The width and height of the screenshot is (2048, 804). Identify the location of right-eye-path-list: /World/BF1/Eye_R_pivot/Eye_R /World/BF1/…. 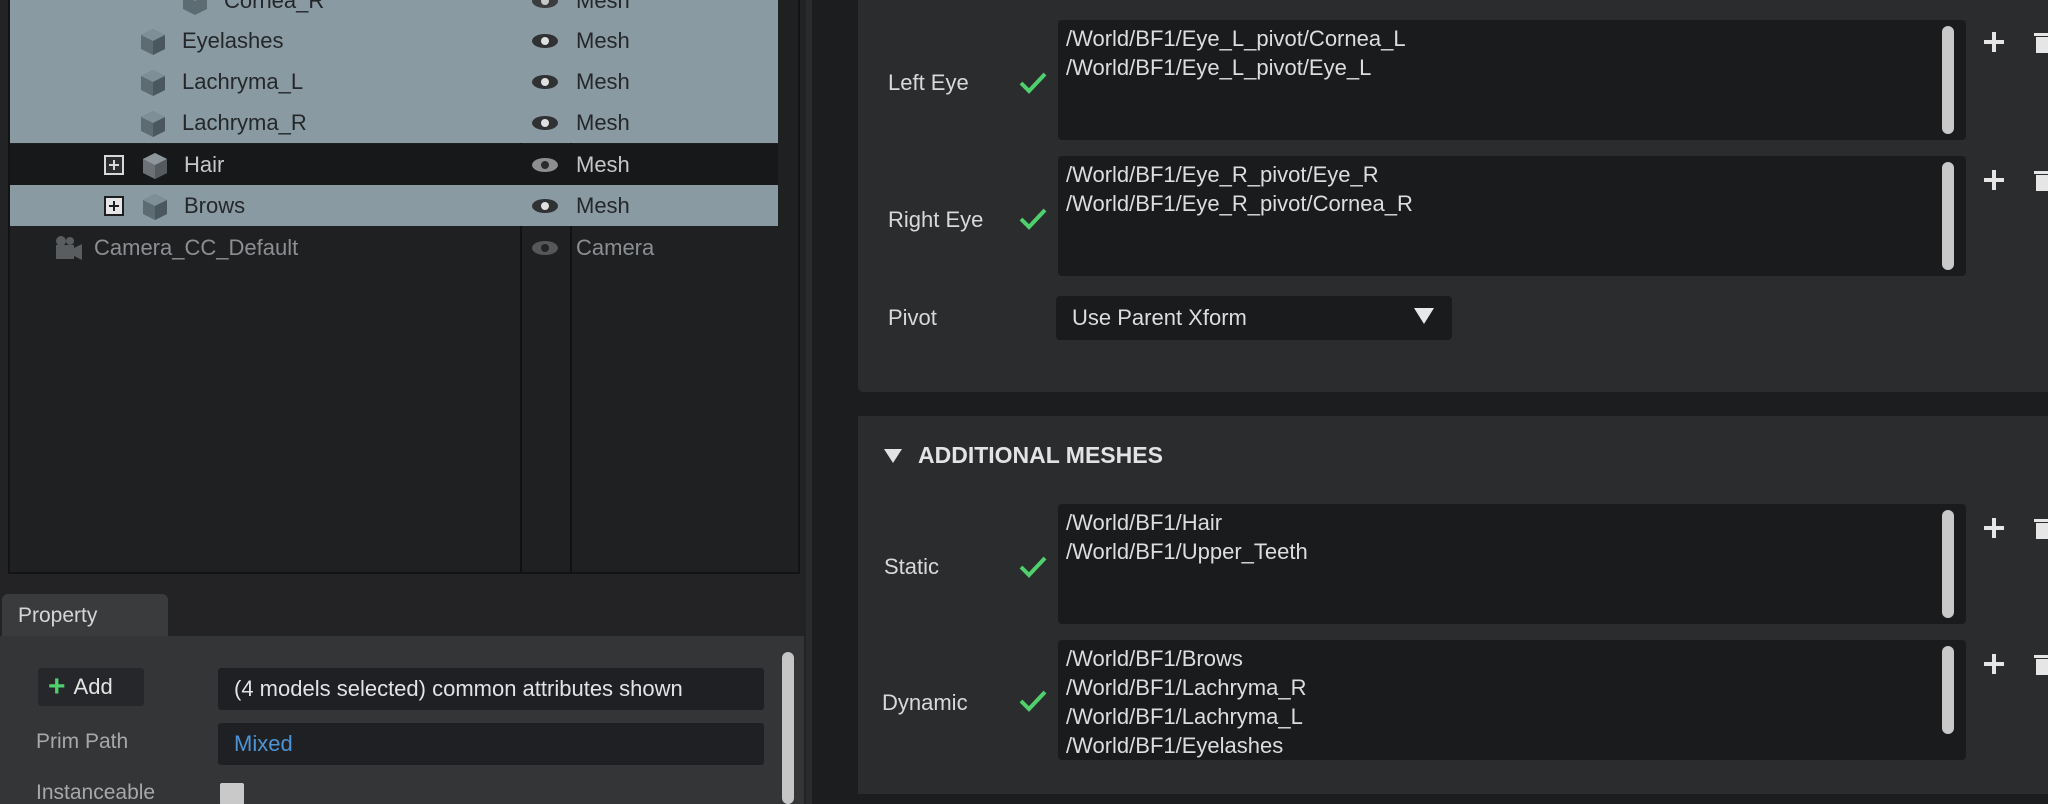
(1512, 216).